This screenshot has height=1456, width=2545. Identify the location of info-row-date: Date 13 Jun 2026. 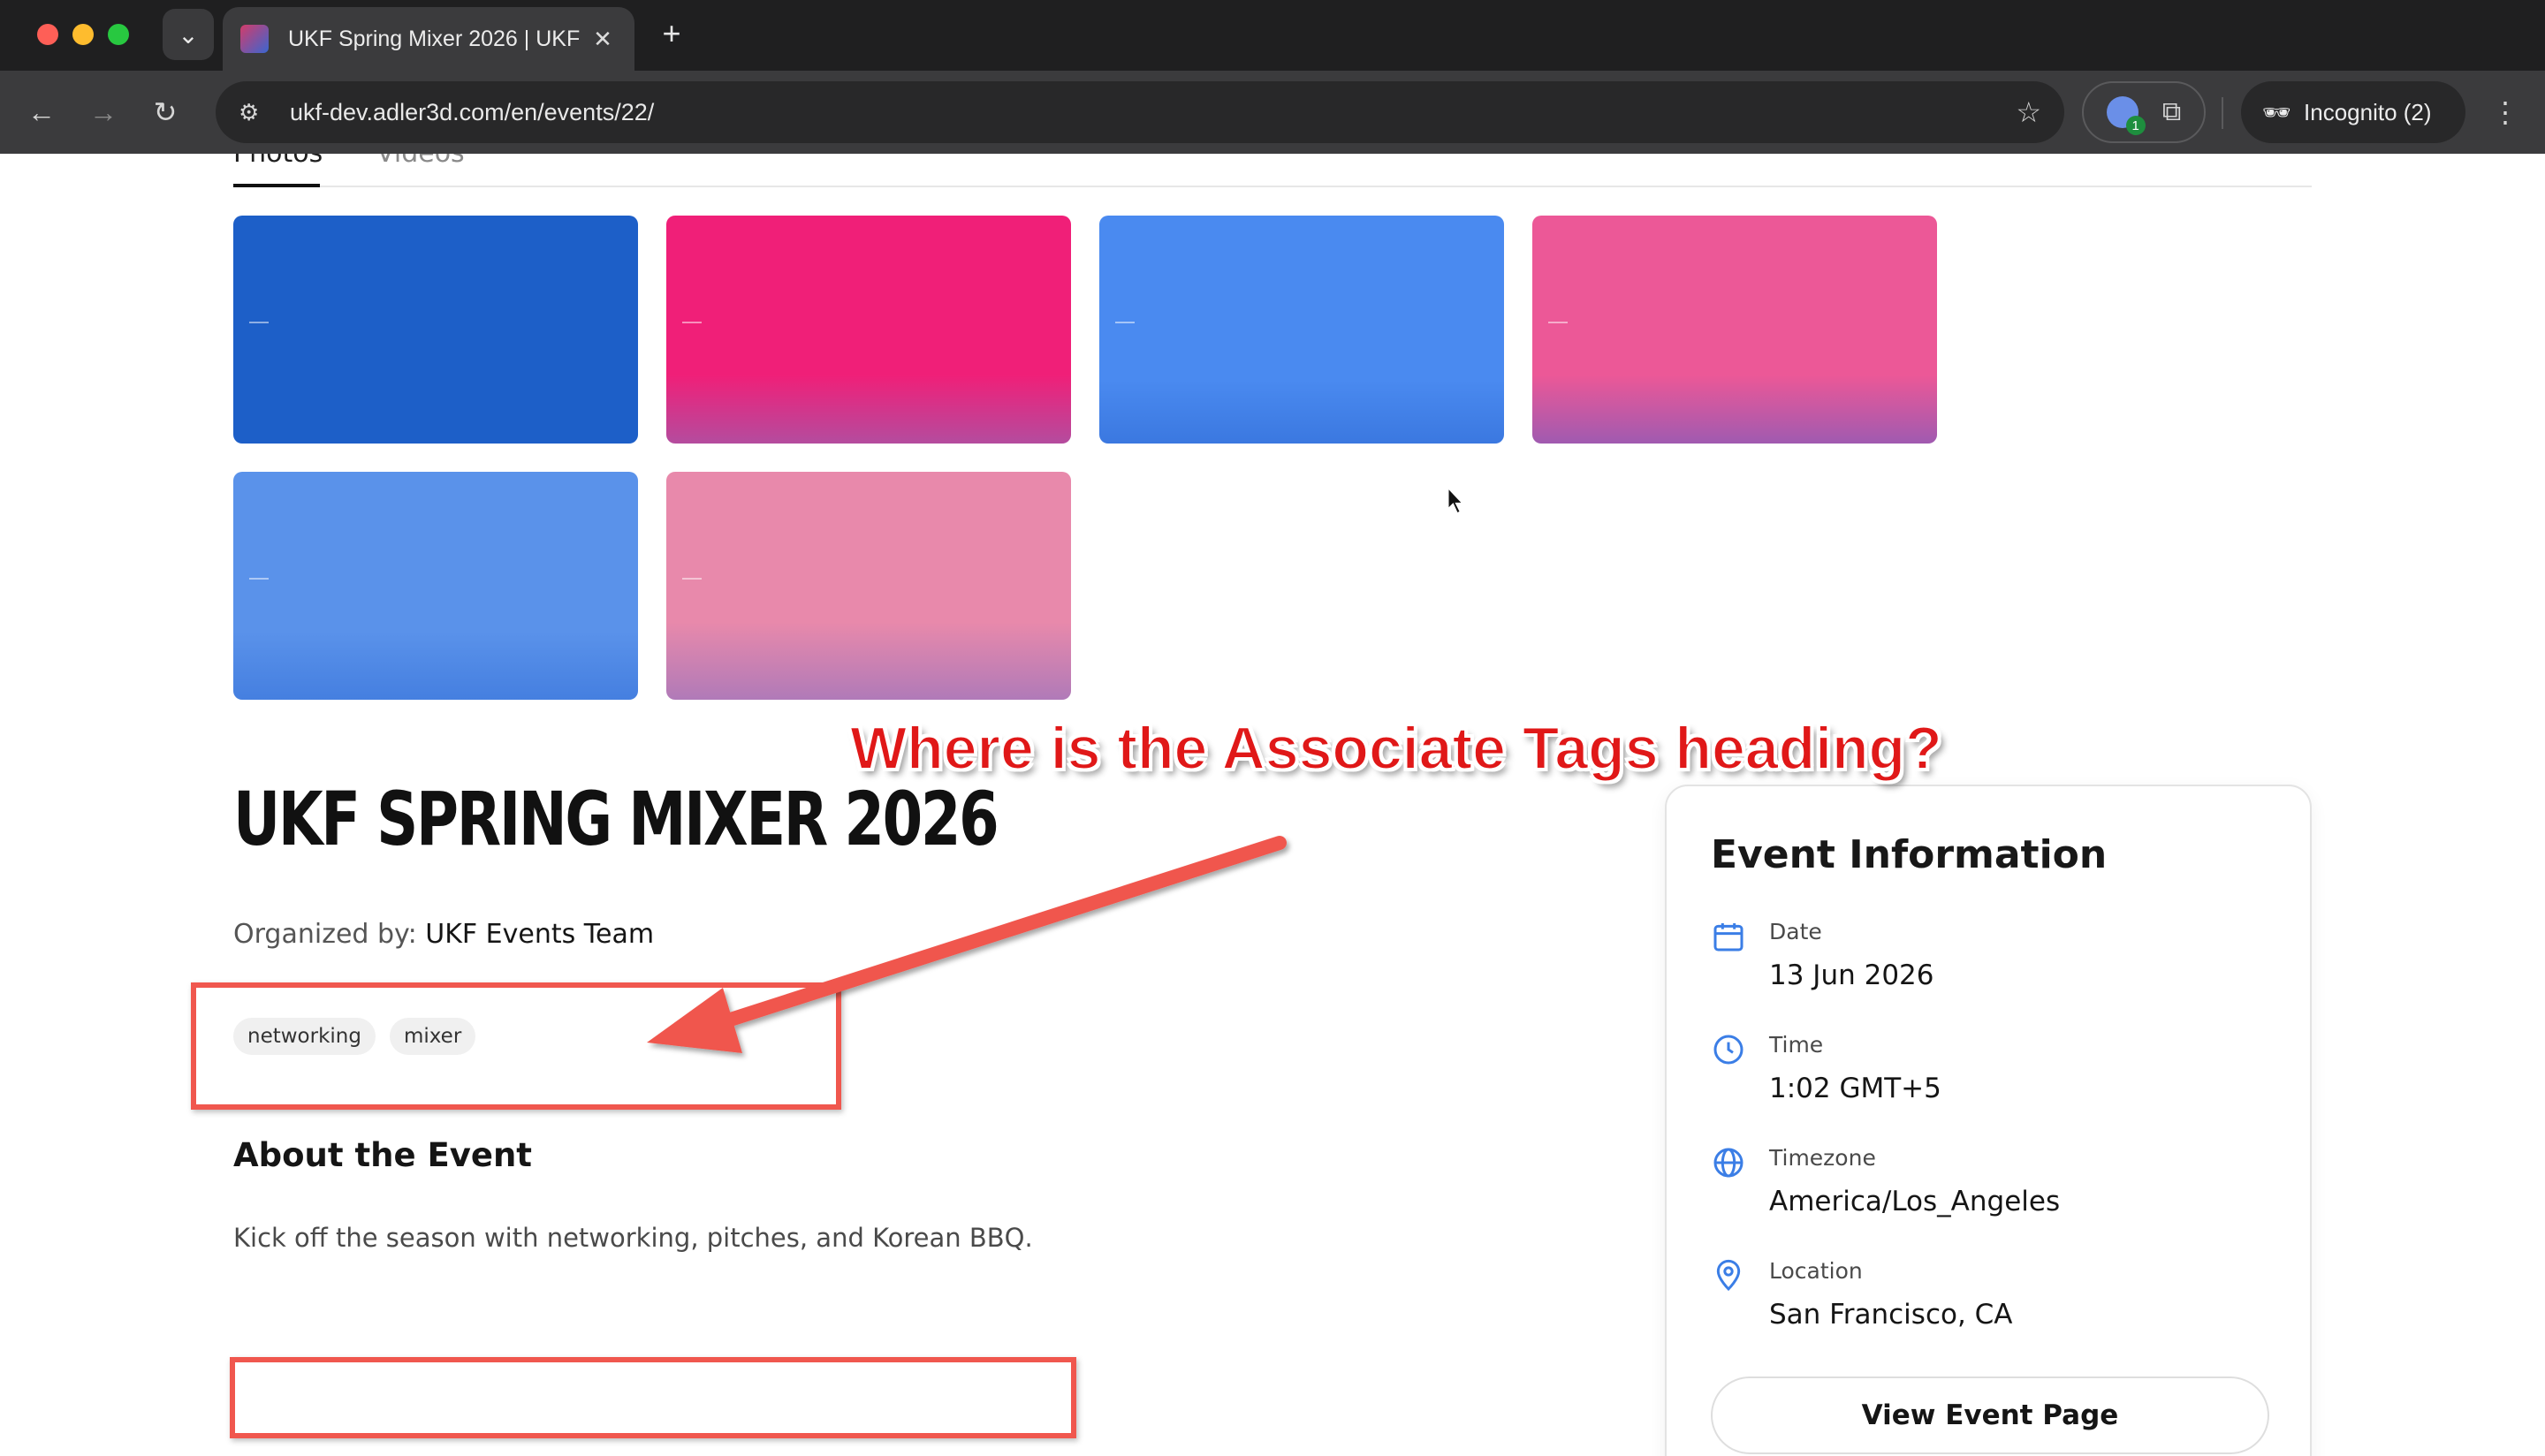
(1993, 963).